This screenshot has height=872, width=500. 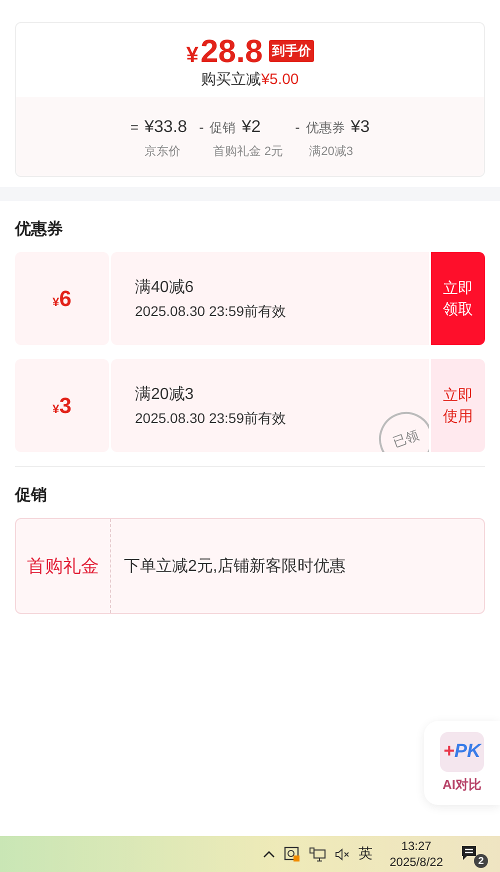 I want to click on price-tag: 到手价, so click(x=291, y=51).